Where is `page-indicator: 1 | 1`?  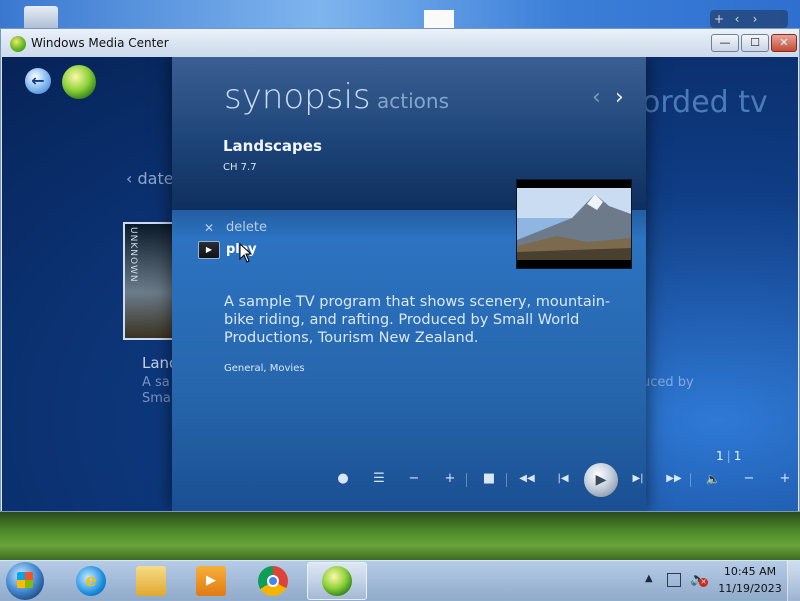 page-indicator: 1 | 1 is located at coordinates (729, 456).